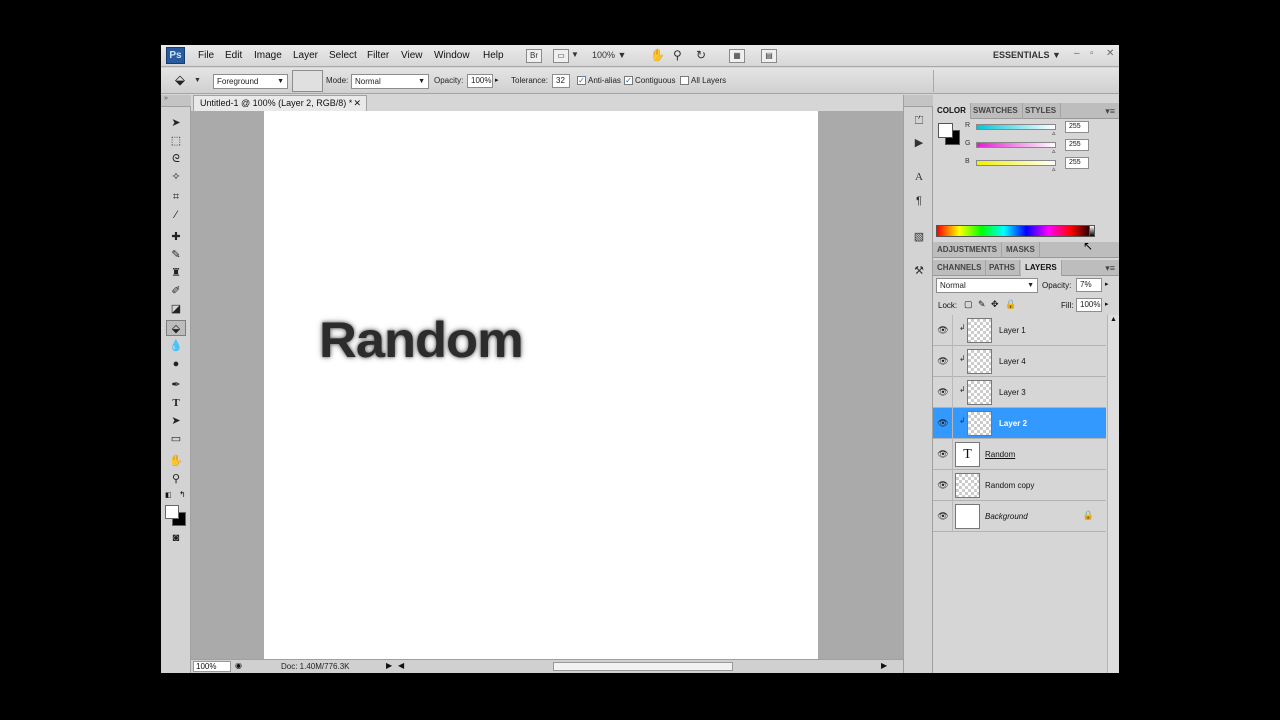  I want to click on healing-brush-tool-icon: ✚, so click(176, 237).